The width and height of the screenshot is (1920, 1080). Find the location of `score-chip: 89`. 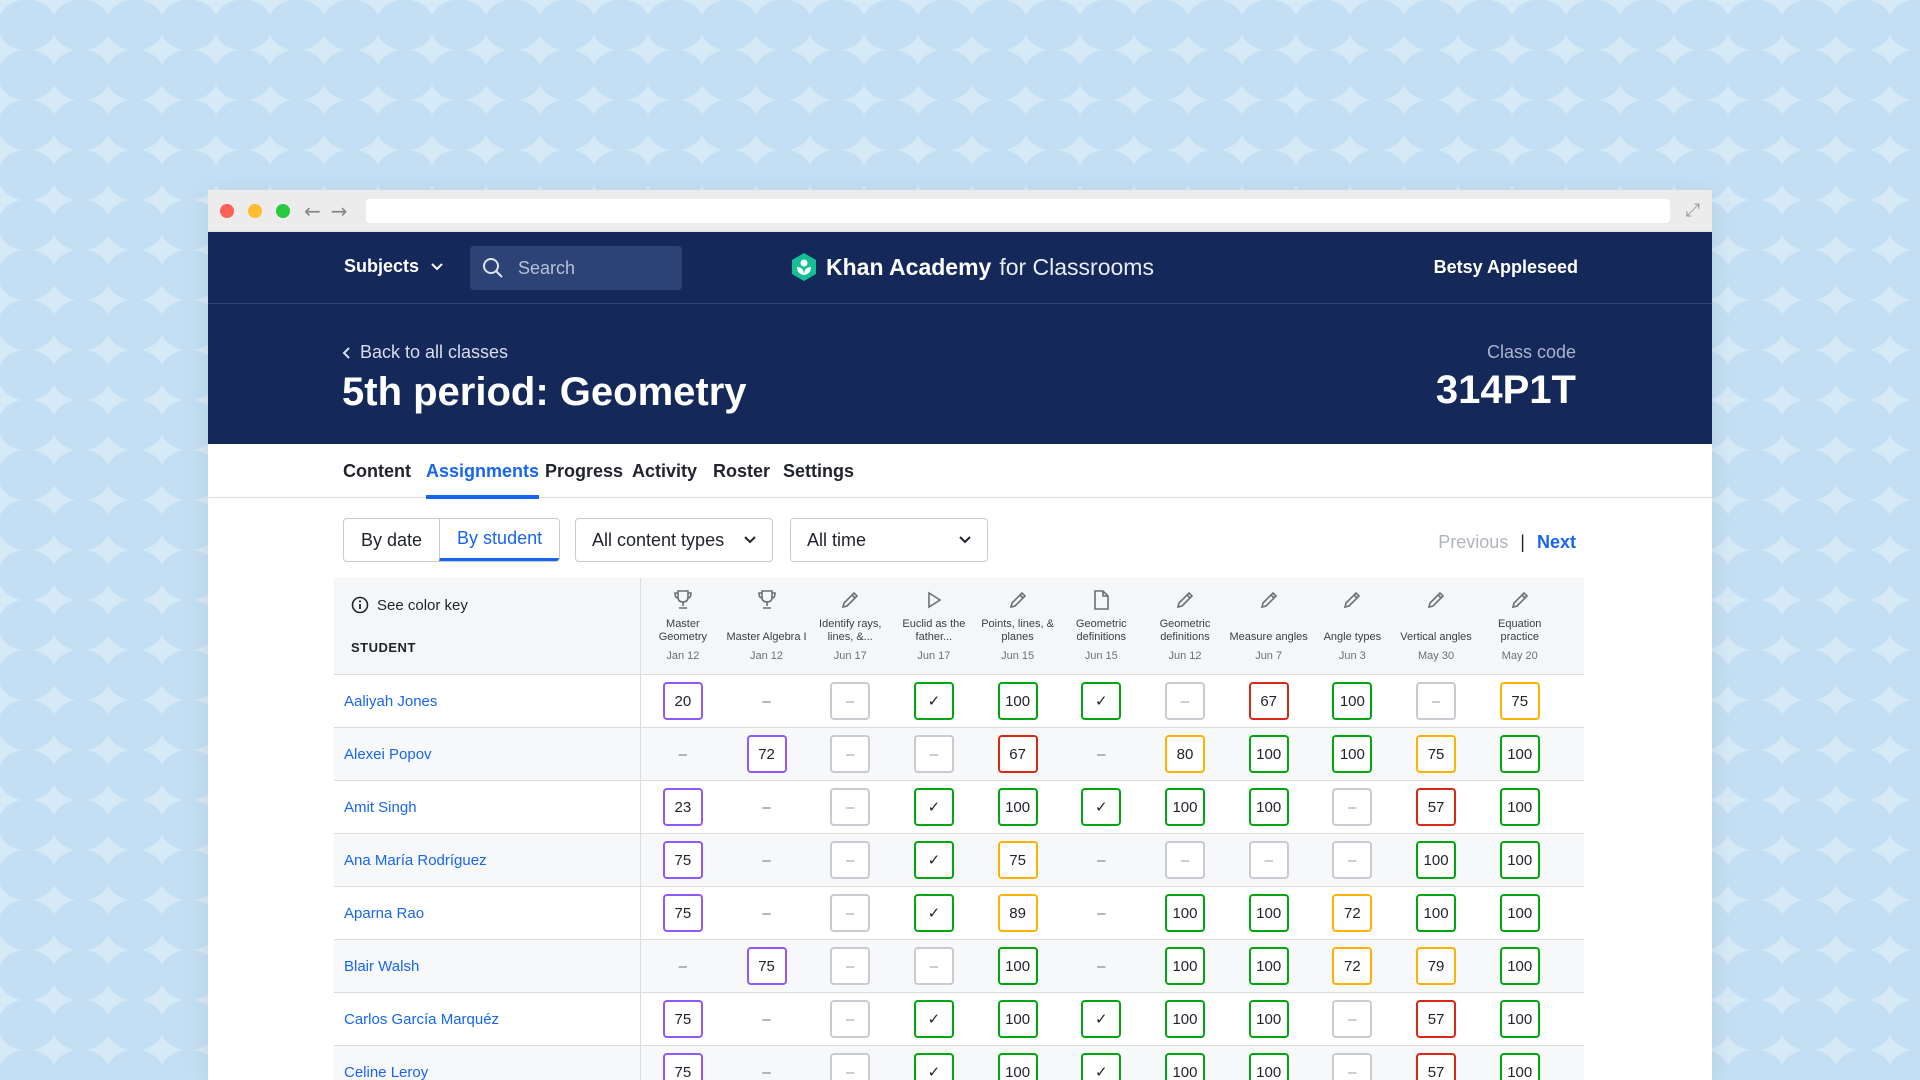

score-chip: 89 is located at coordinates (1017, 913).